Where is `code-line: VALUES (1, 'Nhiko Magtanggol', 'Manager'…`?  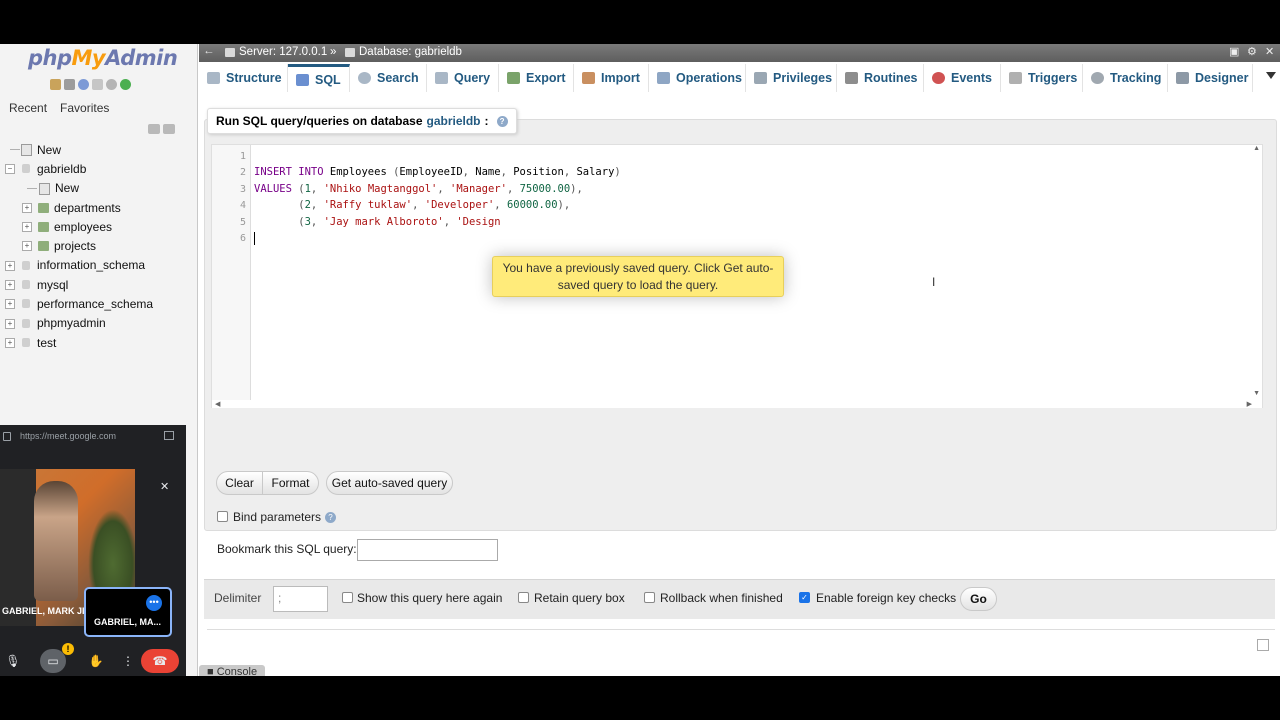
code-line: VALUES (1, 'Nhiko Magtanggol', 'Manager'… is located at coordinates (418, 189).